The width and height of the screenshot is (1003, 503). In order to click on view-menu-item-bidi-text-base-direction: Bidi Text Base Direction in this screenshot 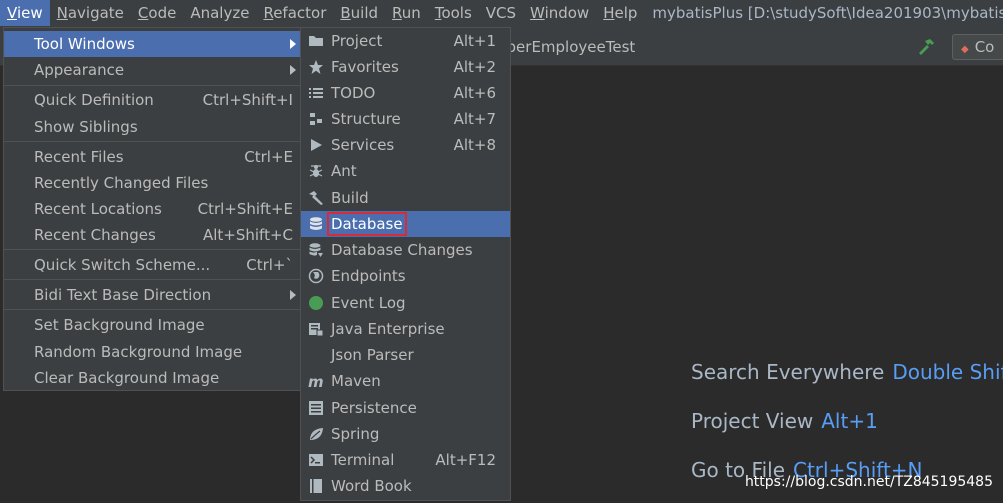, I will do `click(152, 295)`.